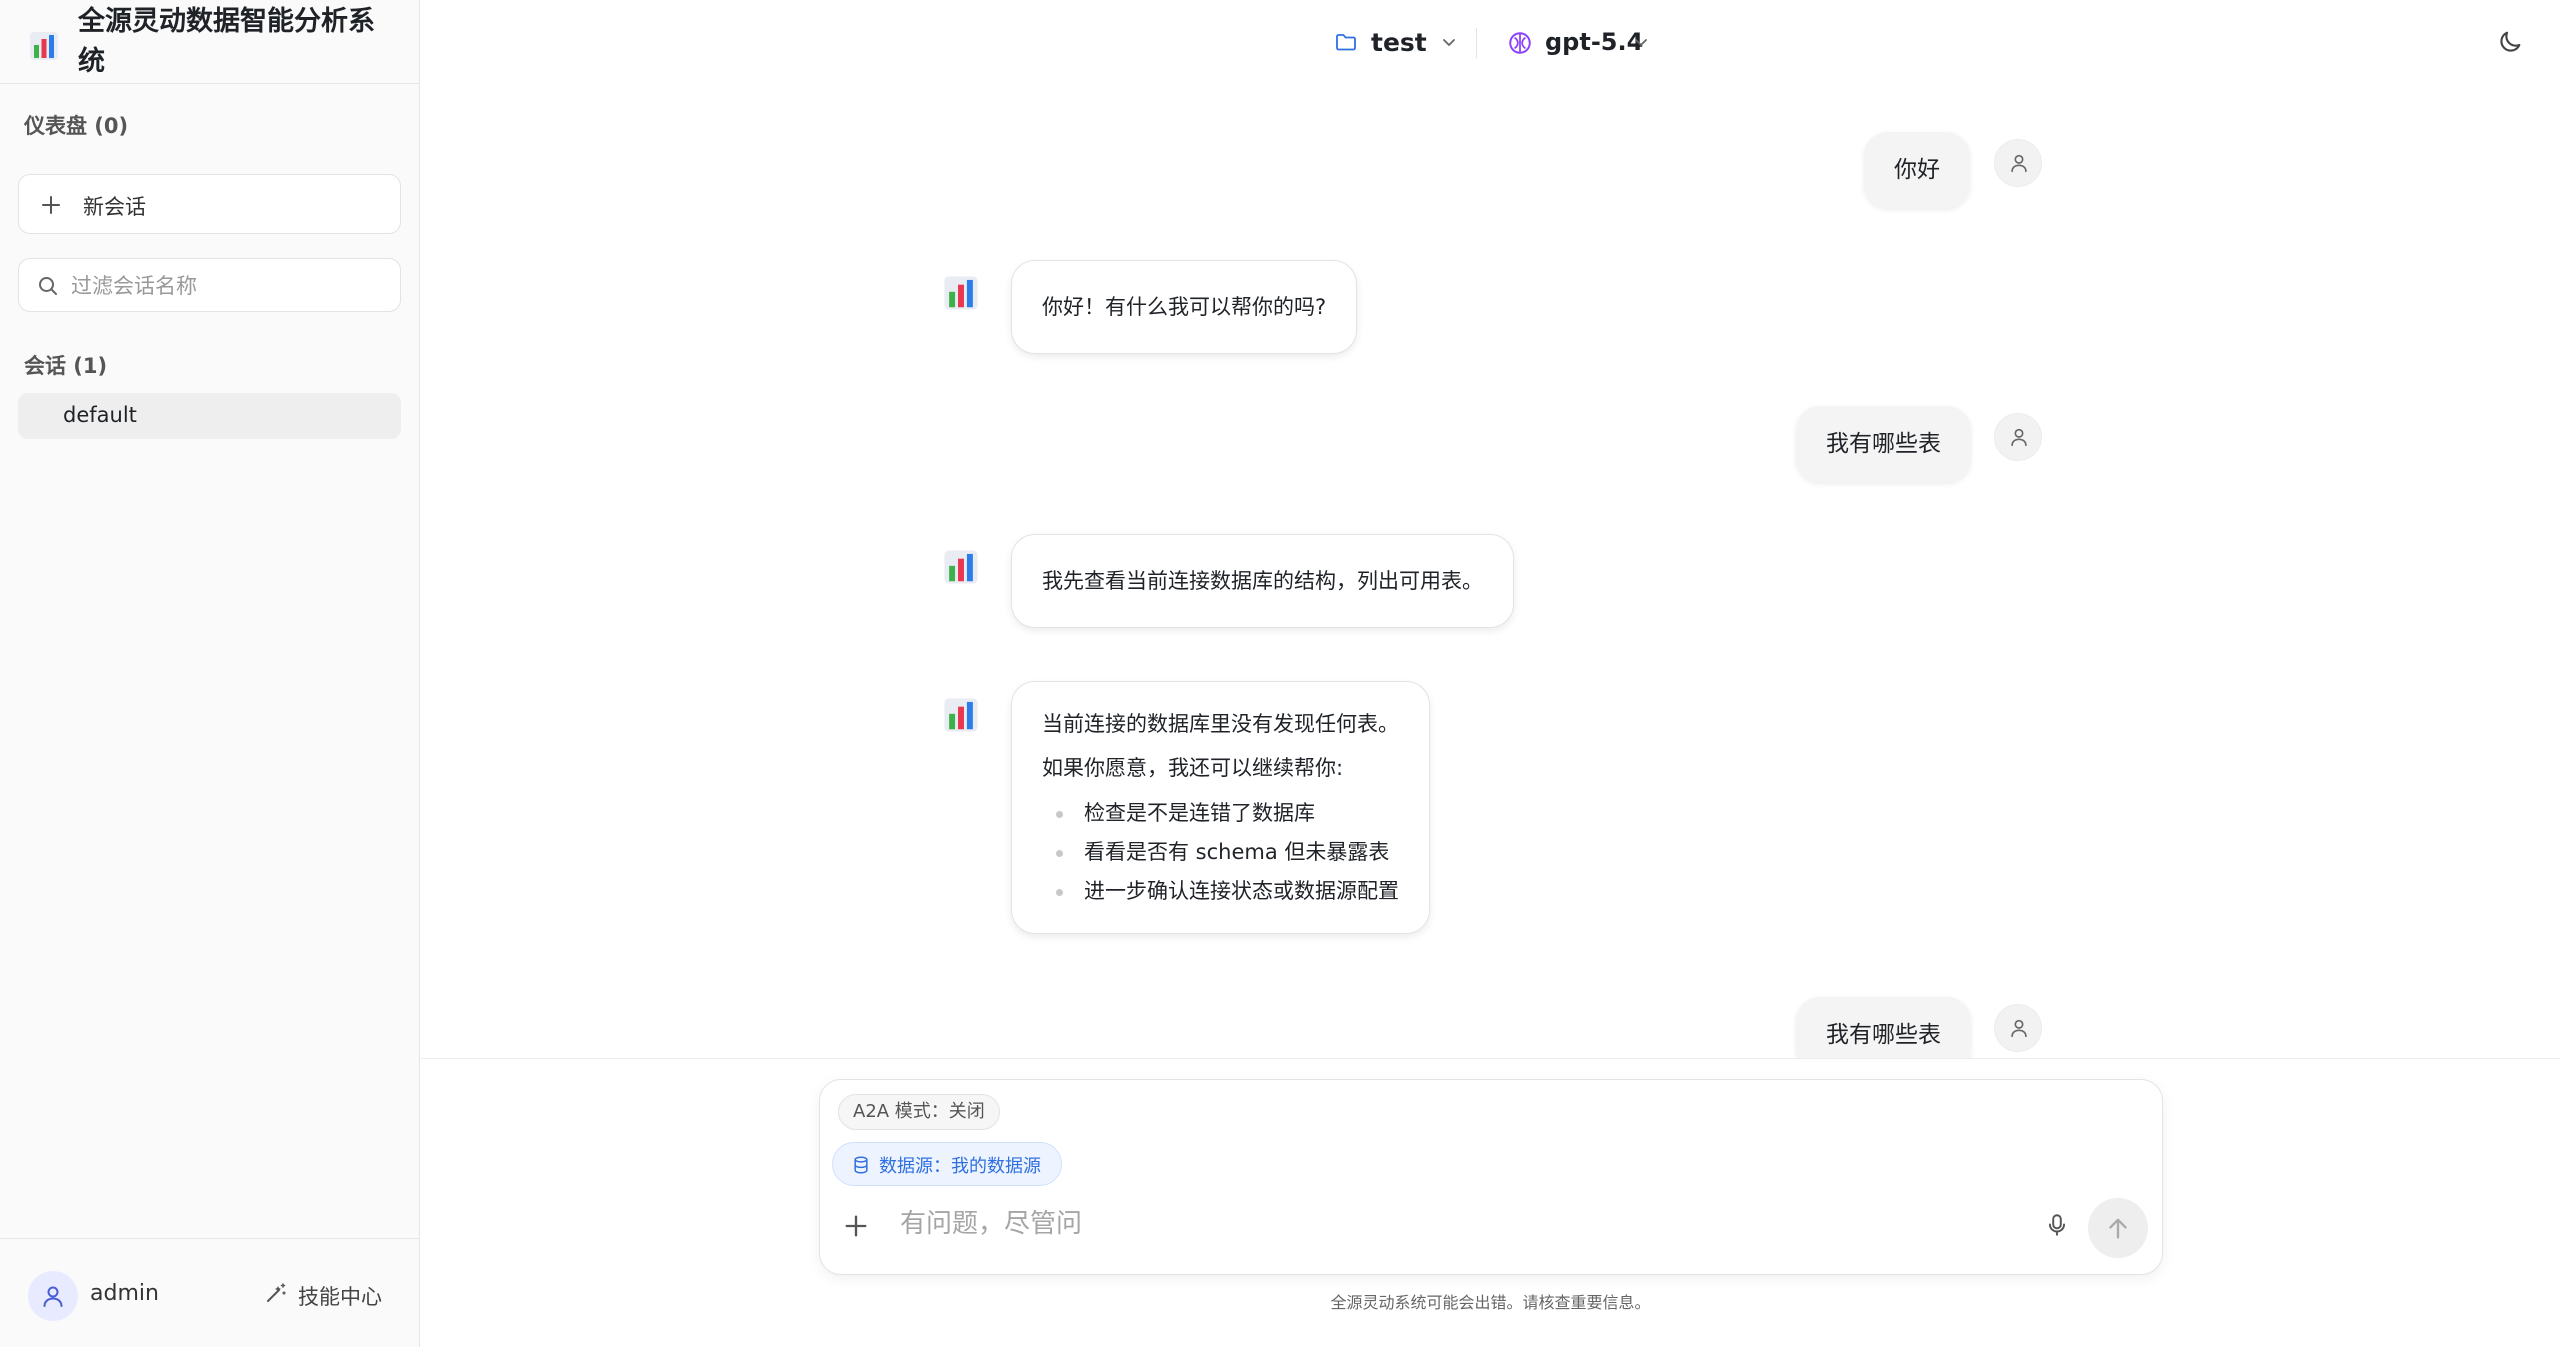 This screenshot has width=2560, height=1347. I want to click on composer: A2A 模式：关闭 数据源：我的数据源, so click(1491, 1177).